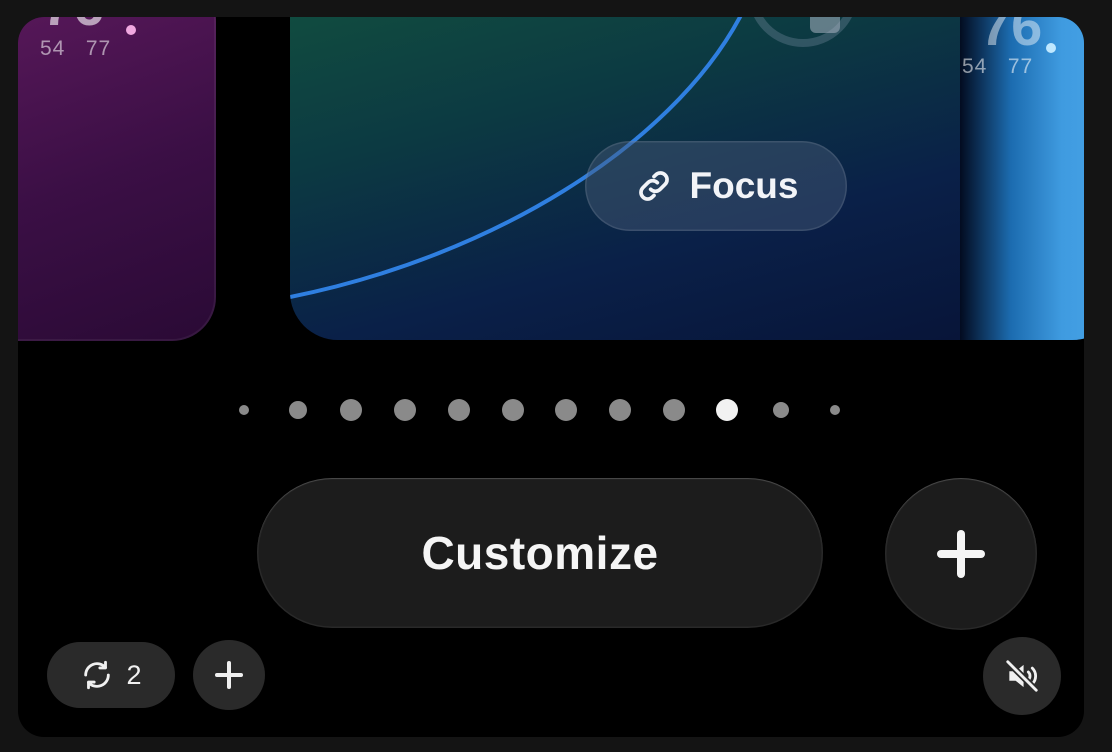 This screenshot has width=1112, height=752. I want to click on peek-temperature: 76, so click(1011, 37).